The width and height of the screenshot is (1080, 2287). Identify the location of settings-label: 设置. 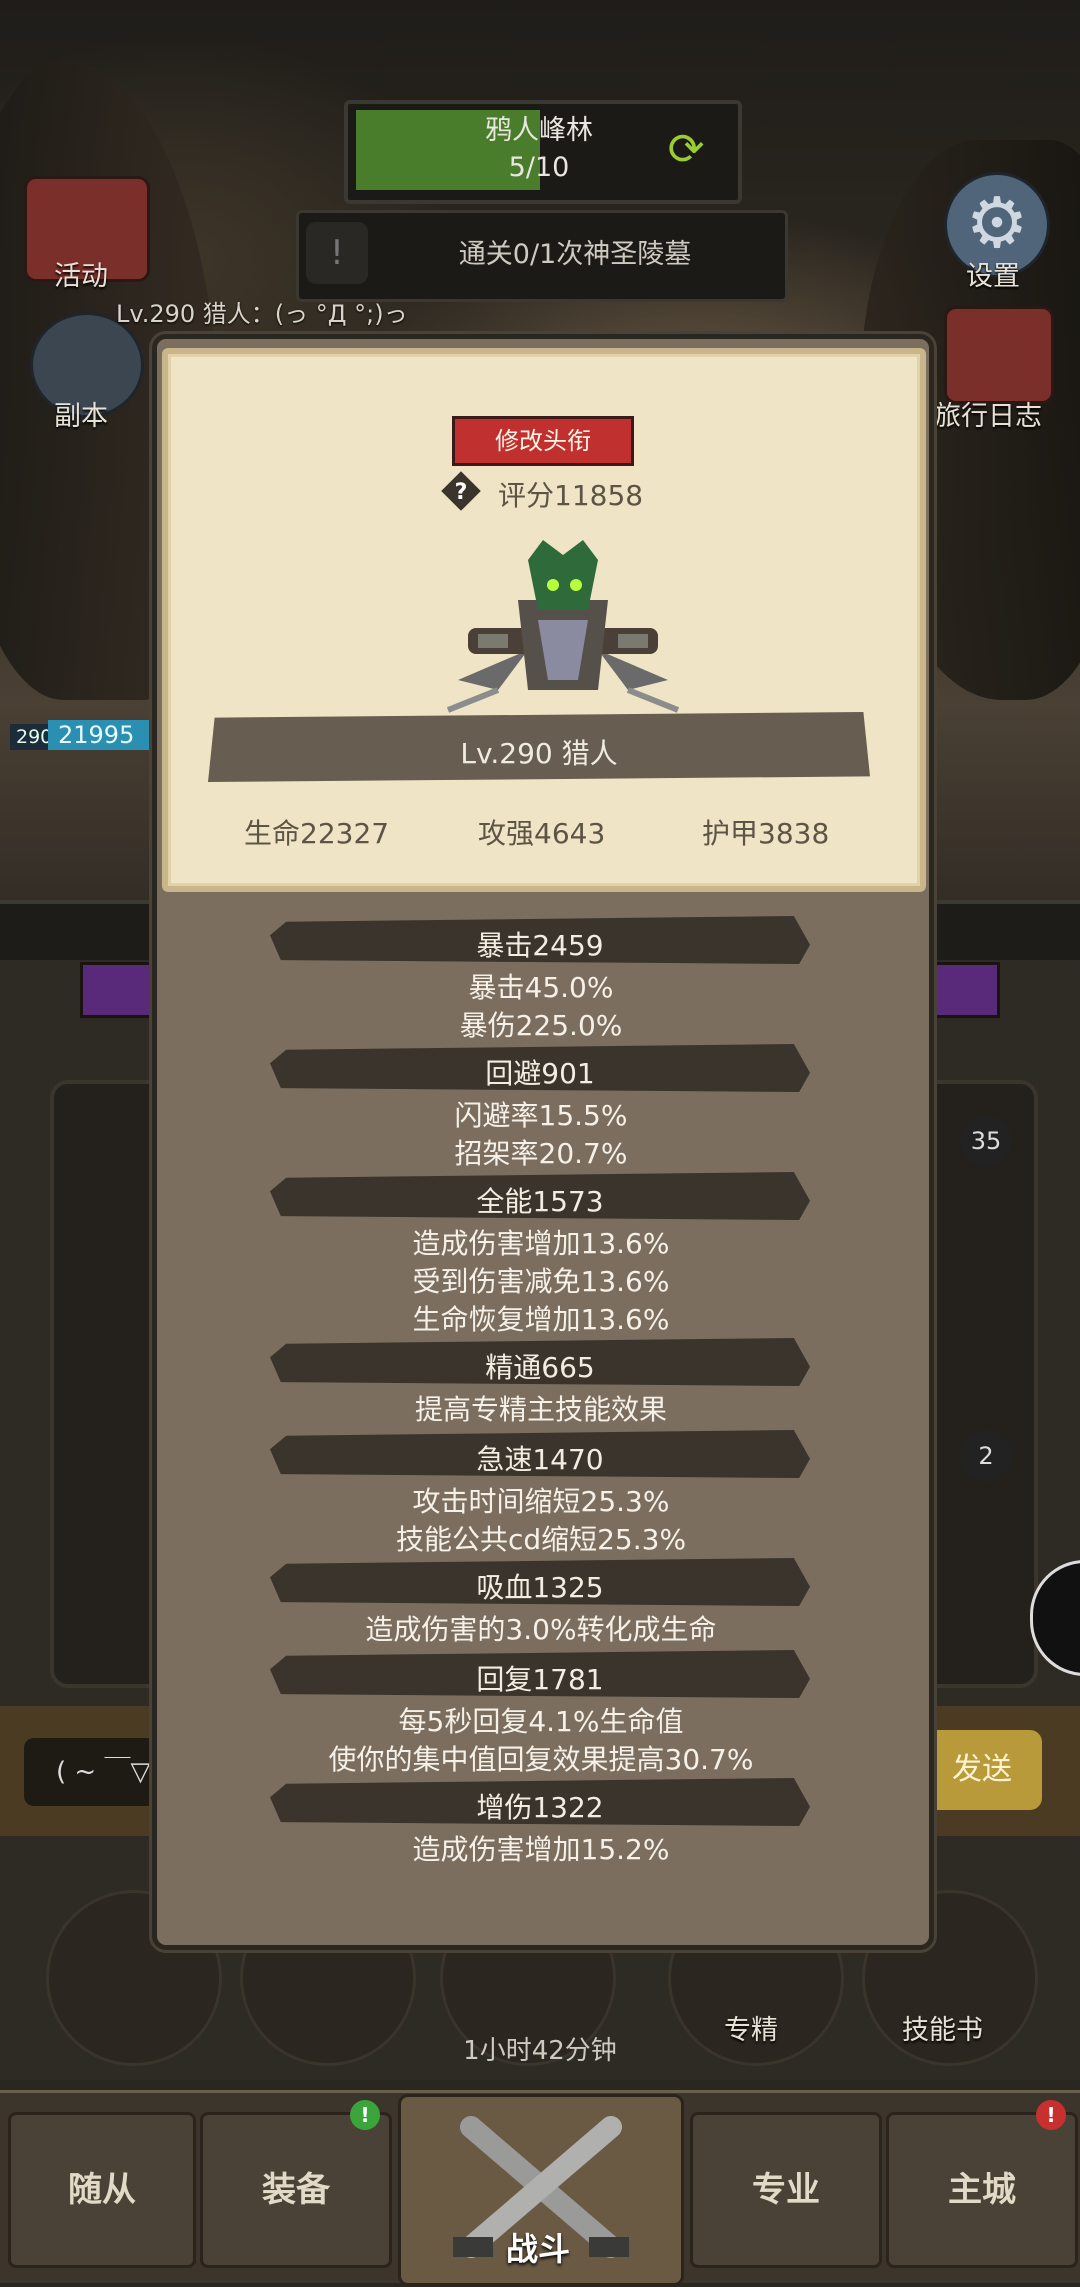
(993, 276).